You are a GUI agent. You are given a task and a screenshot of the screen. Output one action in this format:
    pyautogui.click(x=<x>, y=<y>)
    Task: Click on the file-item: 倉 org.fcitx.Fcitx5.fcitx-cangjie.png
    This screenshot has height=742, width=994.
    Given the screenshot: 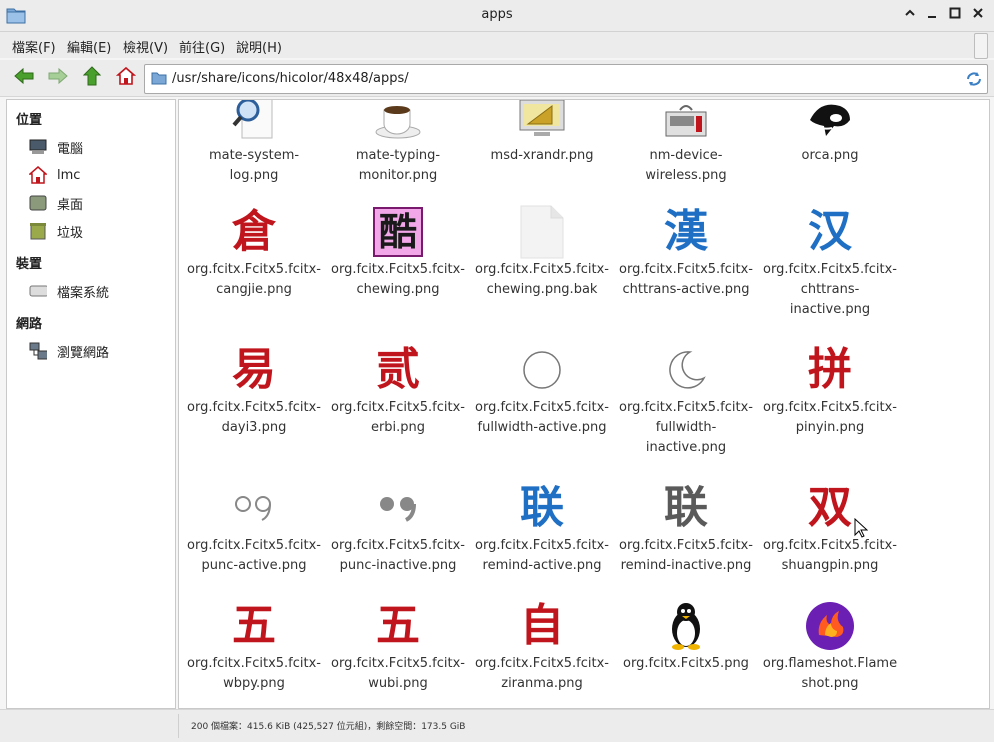 What is the action you would take?
    pyautogui.click(x=254, y=252)
    